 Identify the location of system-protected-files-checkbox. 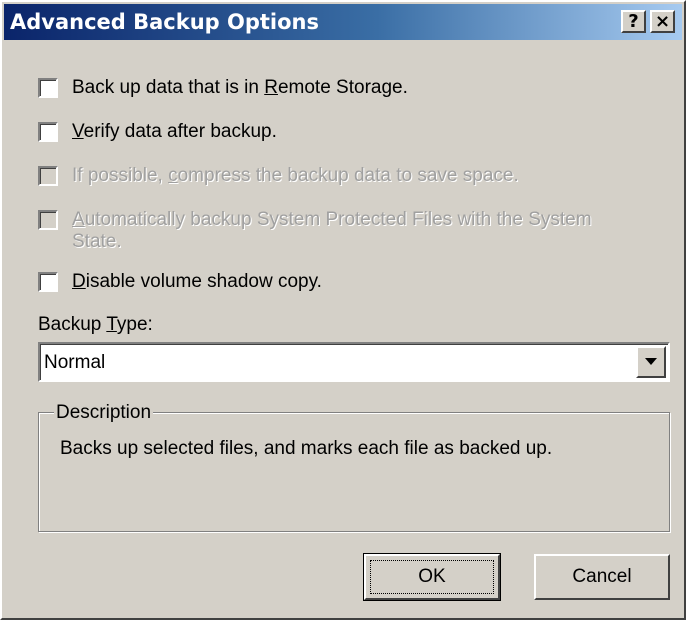
(48, 220).